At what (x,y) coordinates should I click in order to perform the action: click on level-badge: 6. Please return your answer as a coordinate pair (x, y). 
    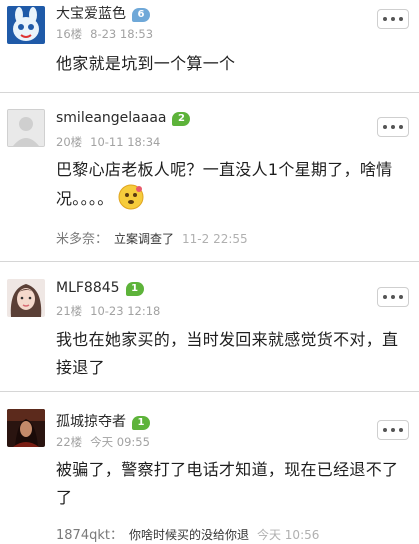
    Looking at the image, I should click on (141, 15).